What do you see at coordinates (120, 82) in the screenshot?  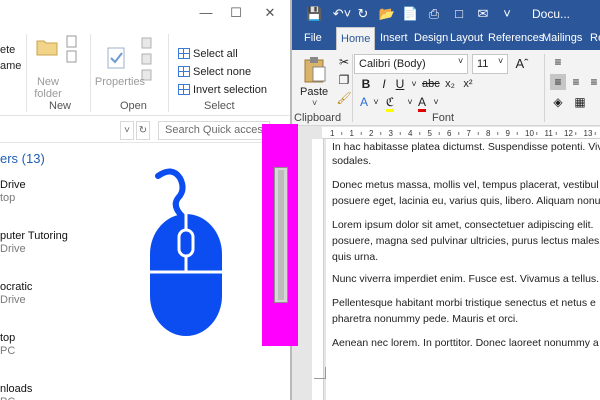 I see `properties-button: Properties` at bounding box center [120, 82].